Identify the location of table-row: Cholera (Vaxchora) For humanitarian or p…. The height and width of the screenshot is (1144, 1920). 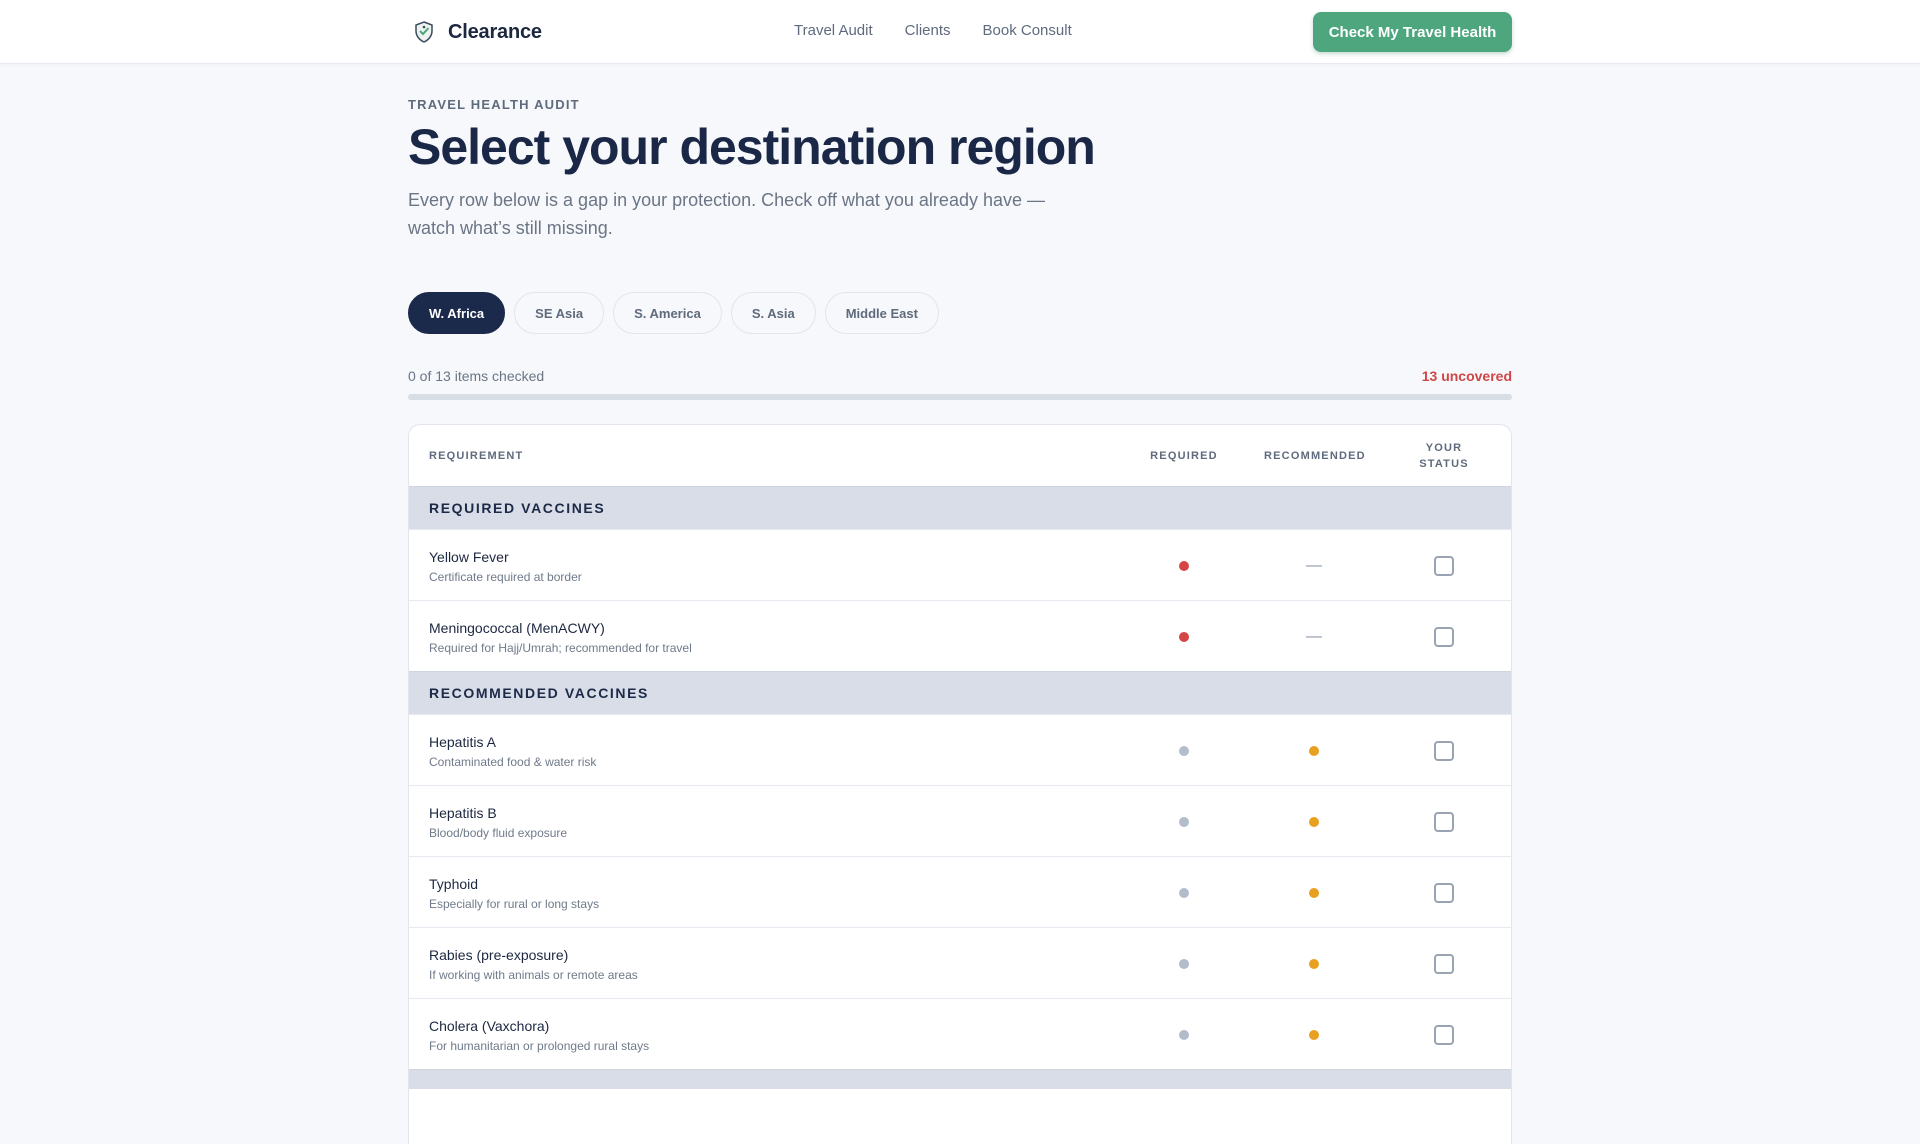
(960, 1033).